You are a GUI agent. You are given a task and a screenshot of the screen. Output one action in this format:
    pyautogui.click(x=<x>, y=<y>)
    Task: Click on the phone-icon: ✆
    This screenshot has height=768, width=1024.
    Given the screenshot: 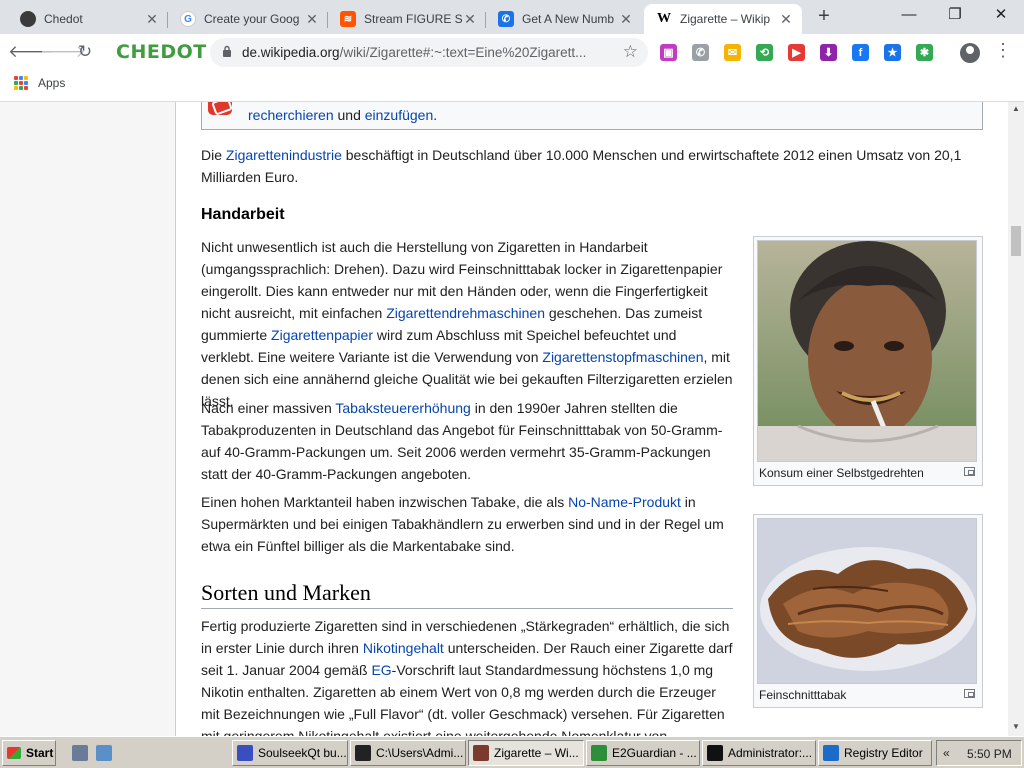 What is the action you would take?
    pyautogui.click(x=506, y=19)
    